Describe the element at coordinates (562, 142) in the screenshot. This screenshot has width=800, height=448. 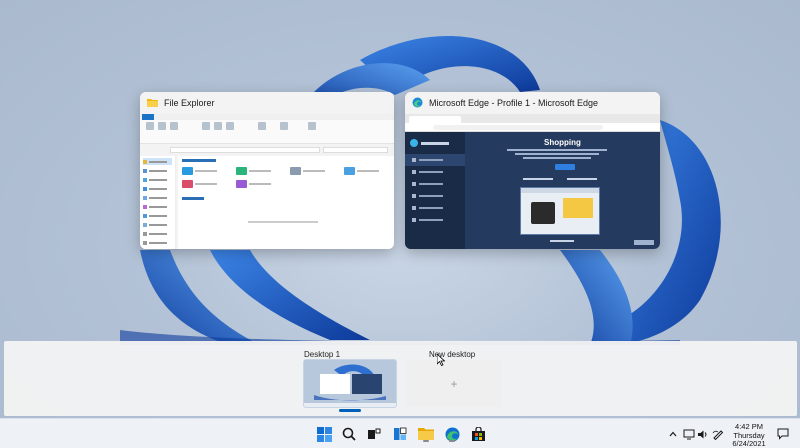
I see `edge-page-heading: Shopping` at that location.